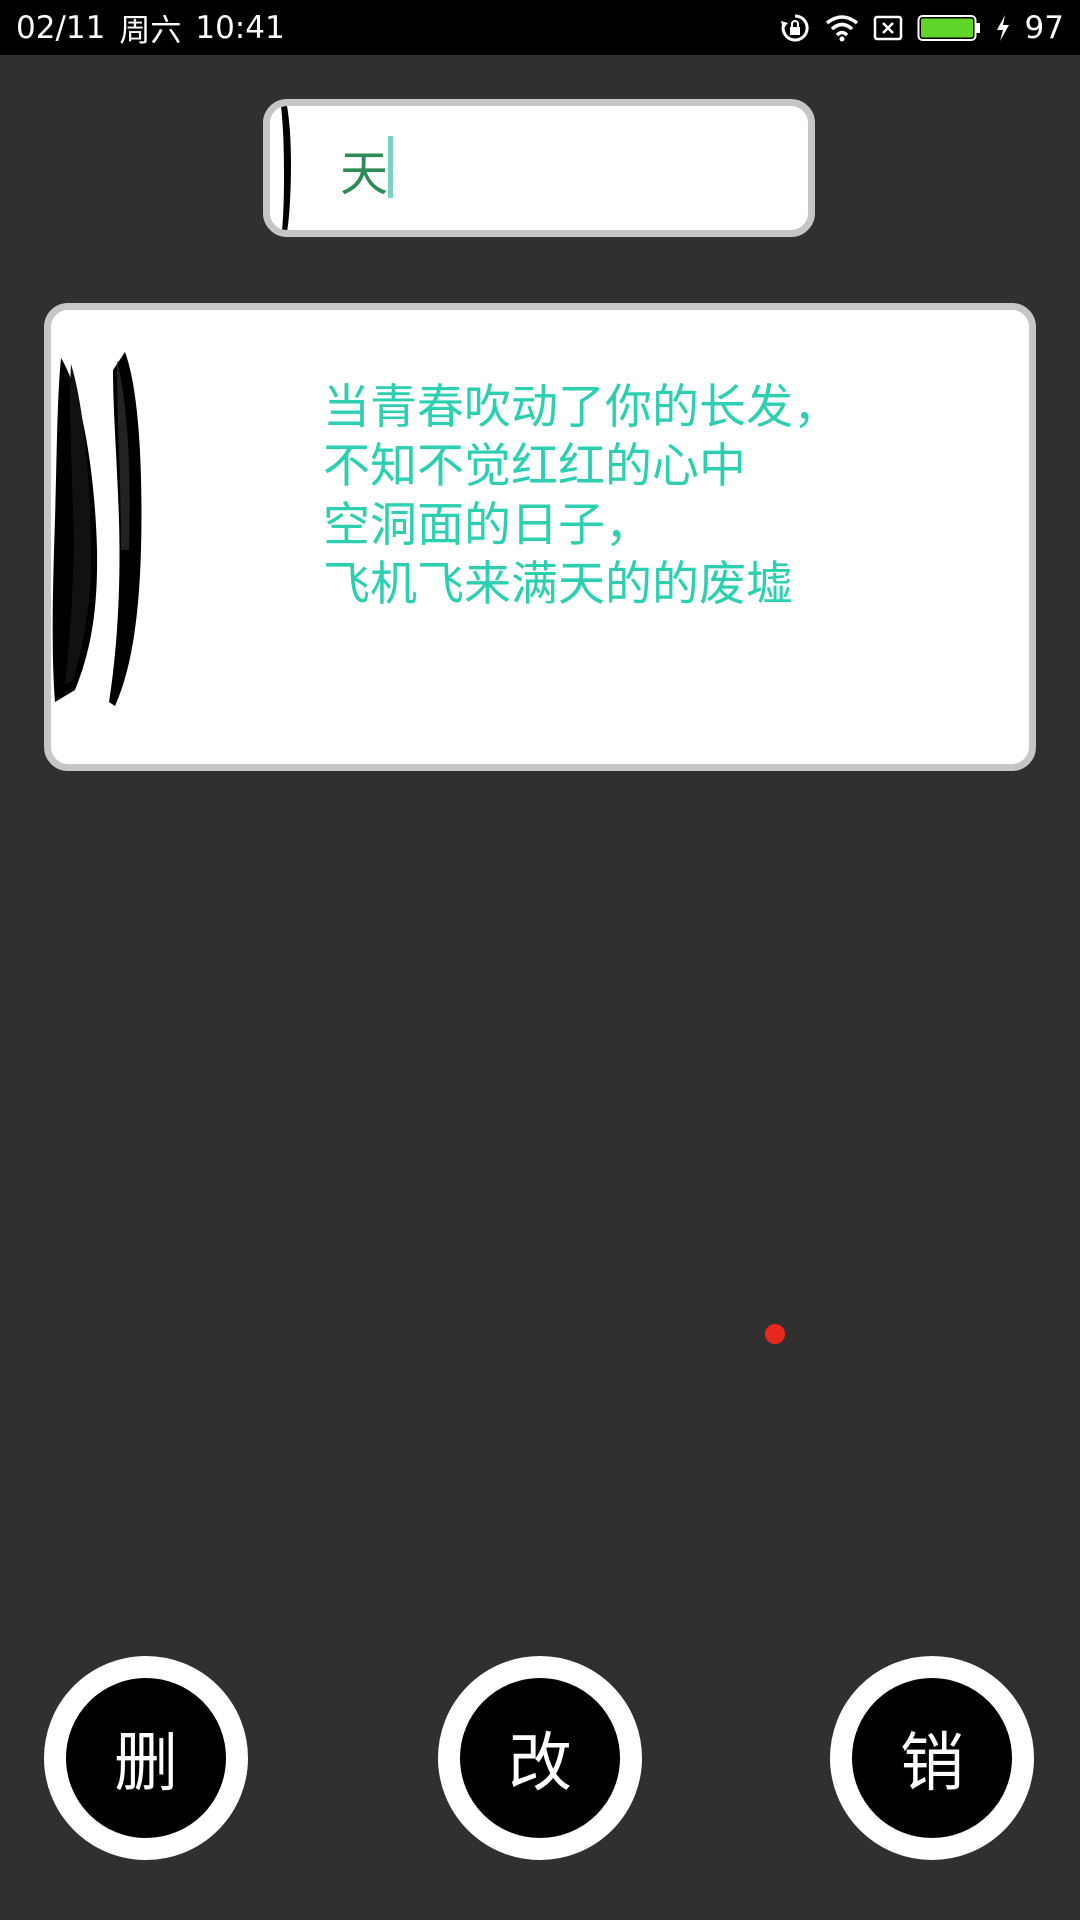 The width and height of the screenshot is (1080, 1920). What do you see at coordinates (581, 407) in the screenshot?
I see `poem-line: 当青春吹动了你的长发，` at bounding box center [581, 407].